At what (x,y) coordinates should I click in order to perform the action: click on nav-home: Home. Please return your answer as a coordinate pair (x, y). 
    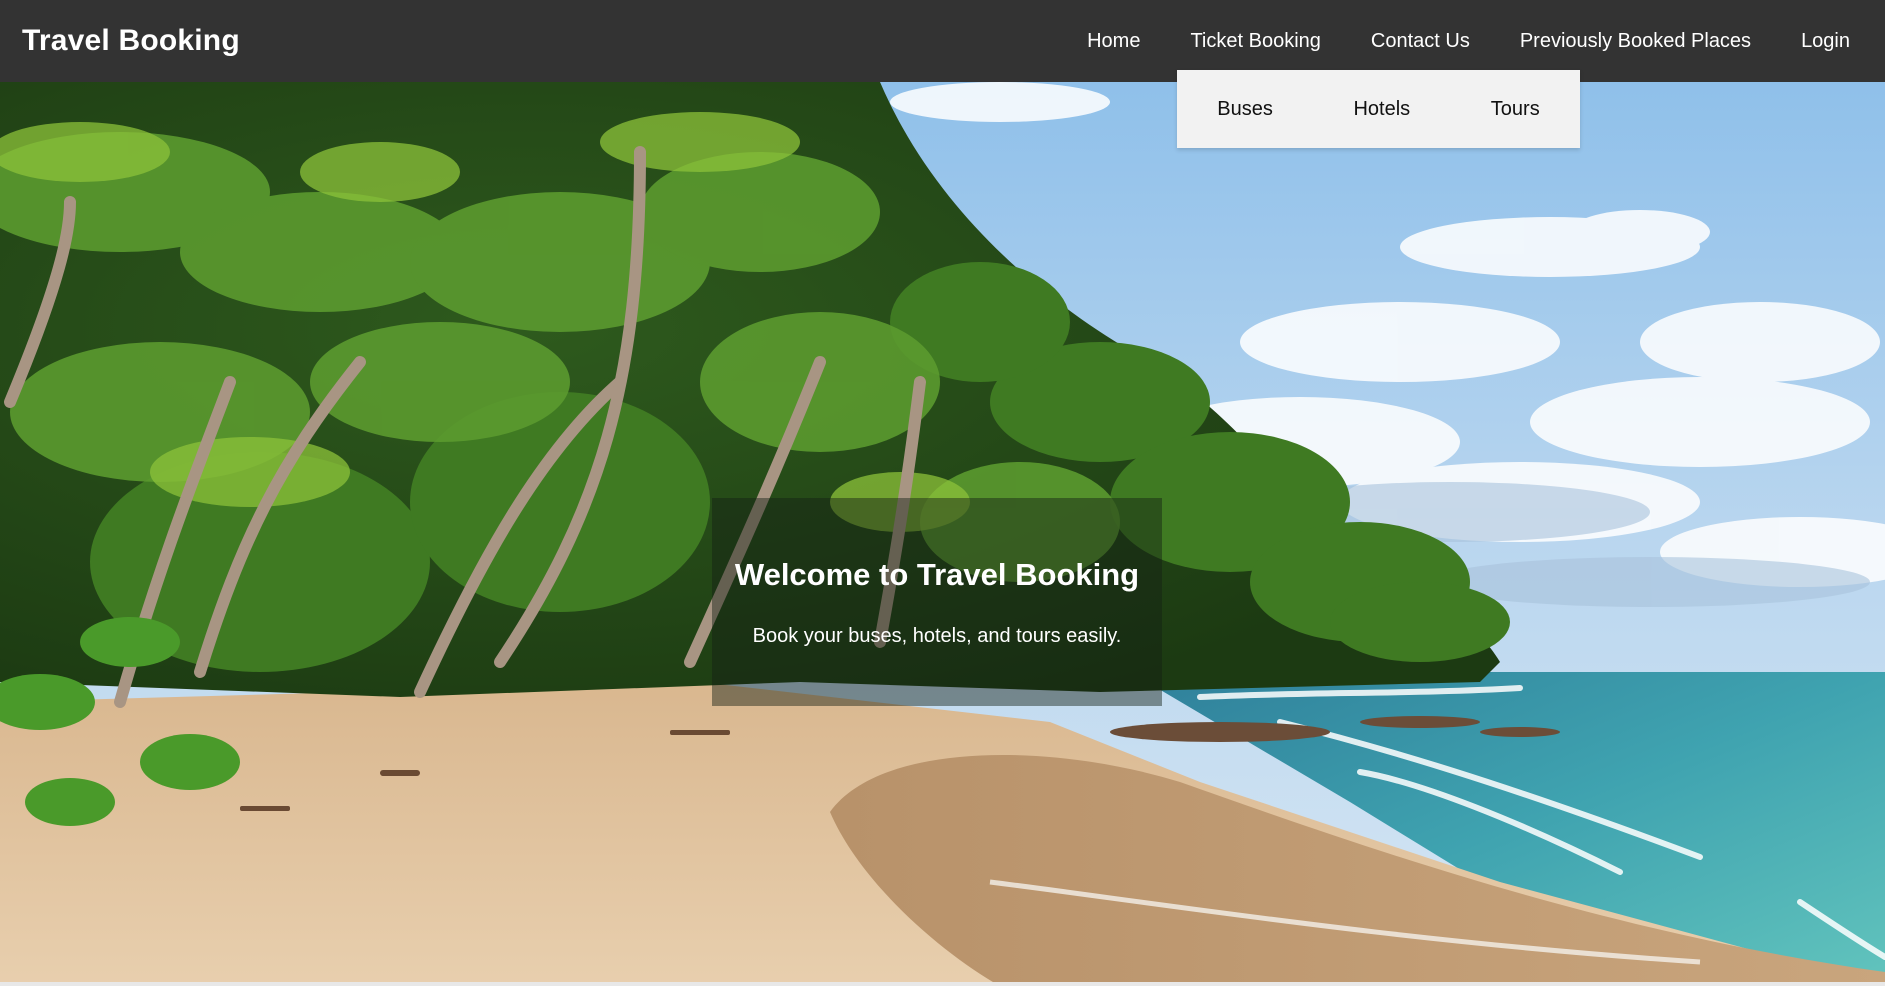
    Looking at the image, I should click on (1113, 41).